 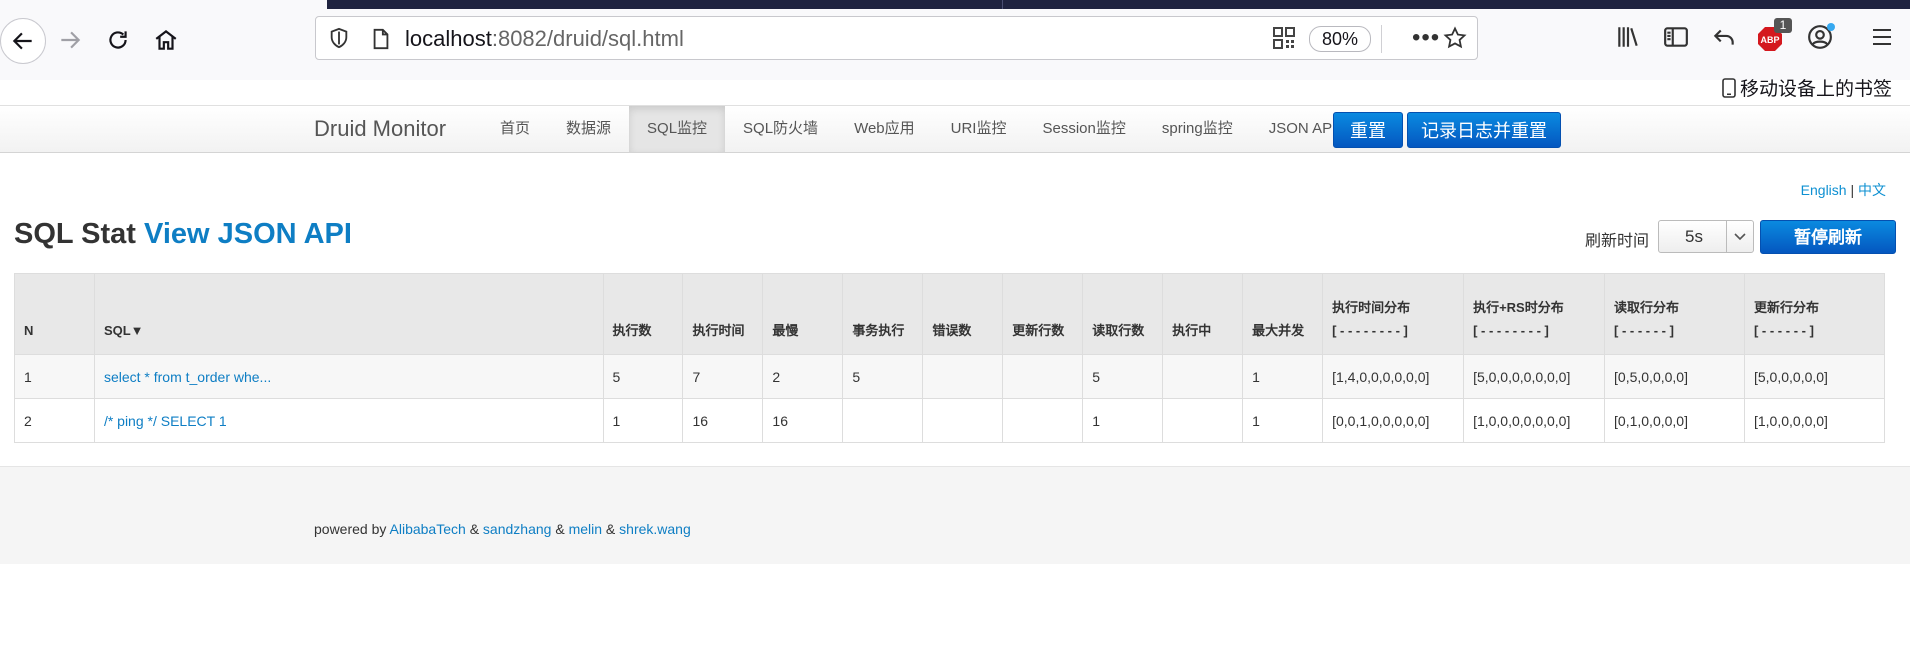 I want to click on lang-chinese-link: 中文, so click(x=1872, y=190).